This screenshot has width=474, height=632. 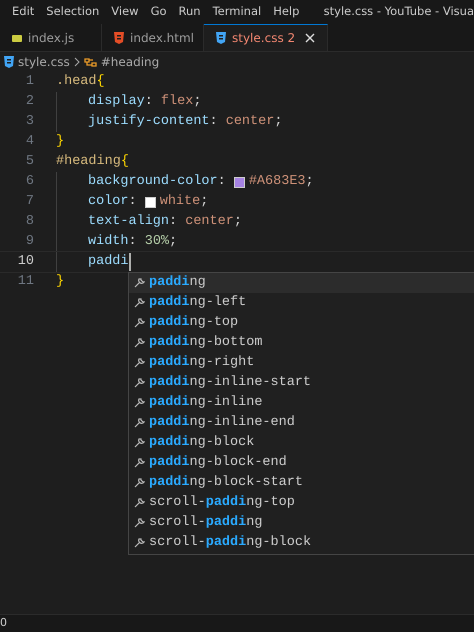 I want to click on code-token: white, so click(x=180, y=202).